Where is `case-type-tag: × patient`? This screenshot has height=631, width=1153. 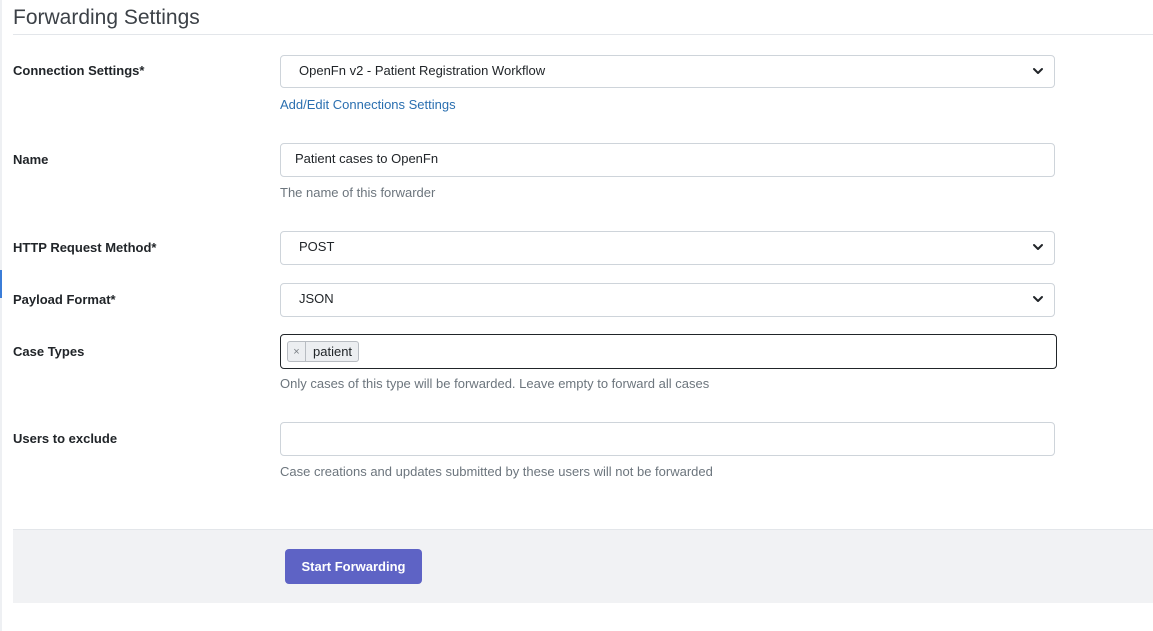 case-type-tag: × patient is located at coordinates (323, 351).